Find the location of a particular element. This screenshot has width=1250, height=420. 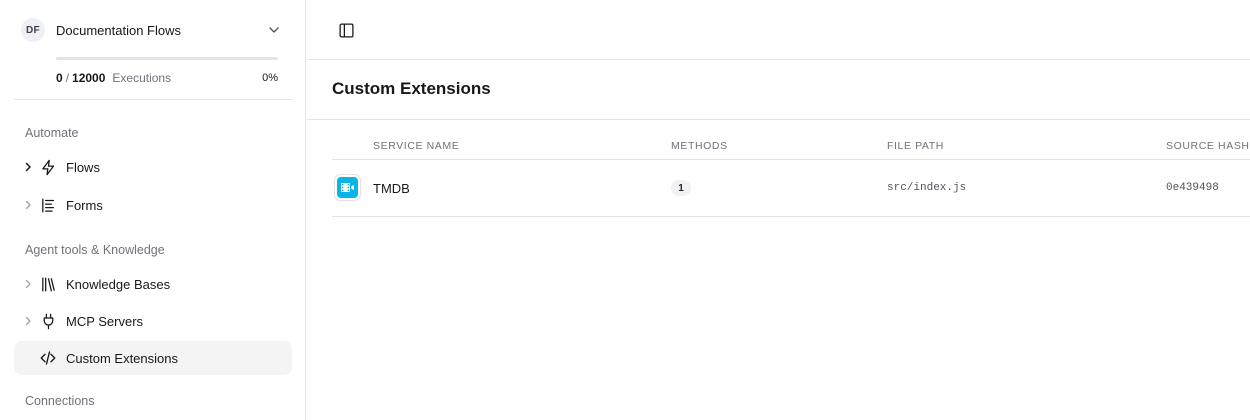

workspace-name: Documentation Flows is located at coordinates (118, 30).